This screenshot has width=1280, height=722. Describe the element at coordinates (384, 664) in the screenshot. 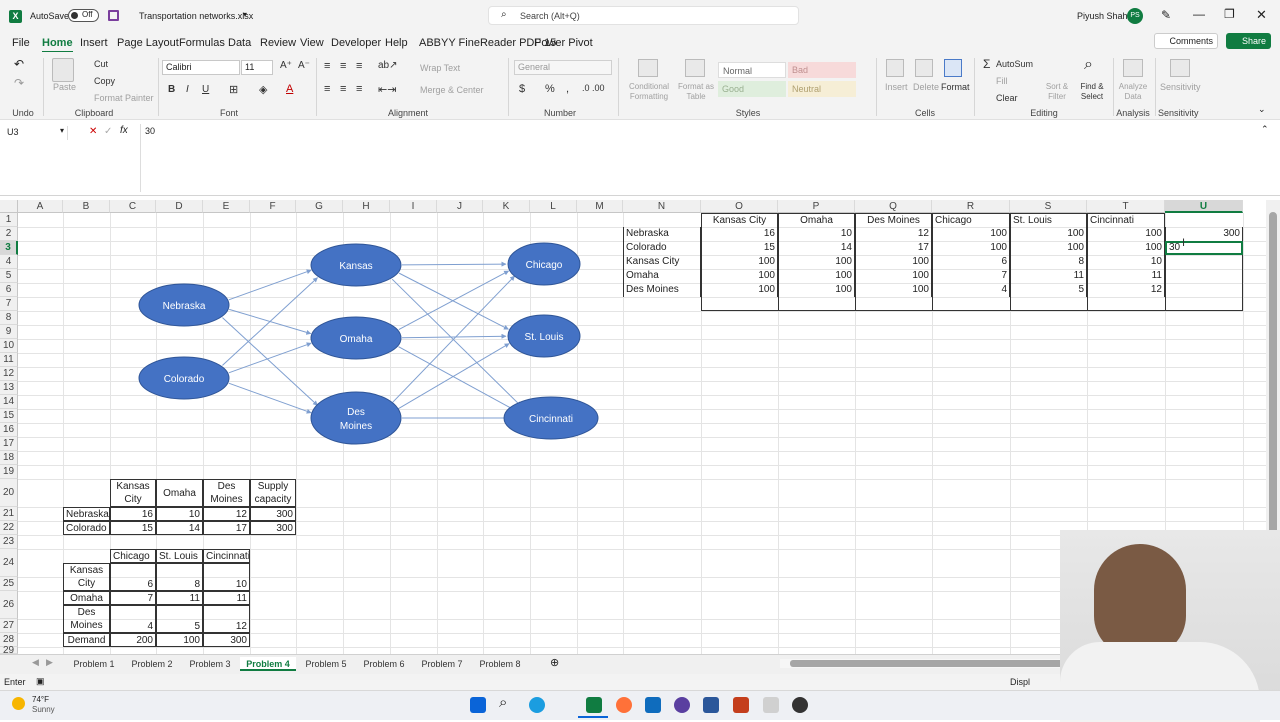

I see `sheet-tab-problem-6: Problem 6` at that location.